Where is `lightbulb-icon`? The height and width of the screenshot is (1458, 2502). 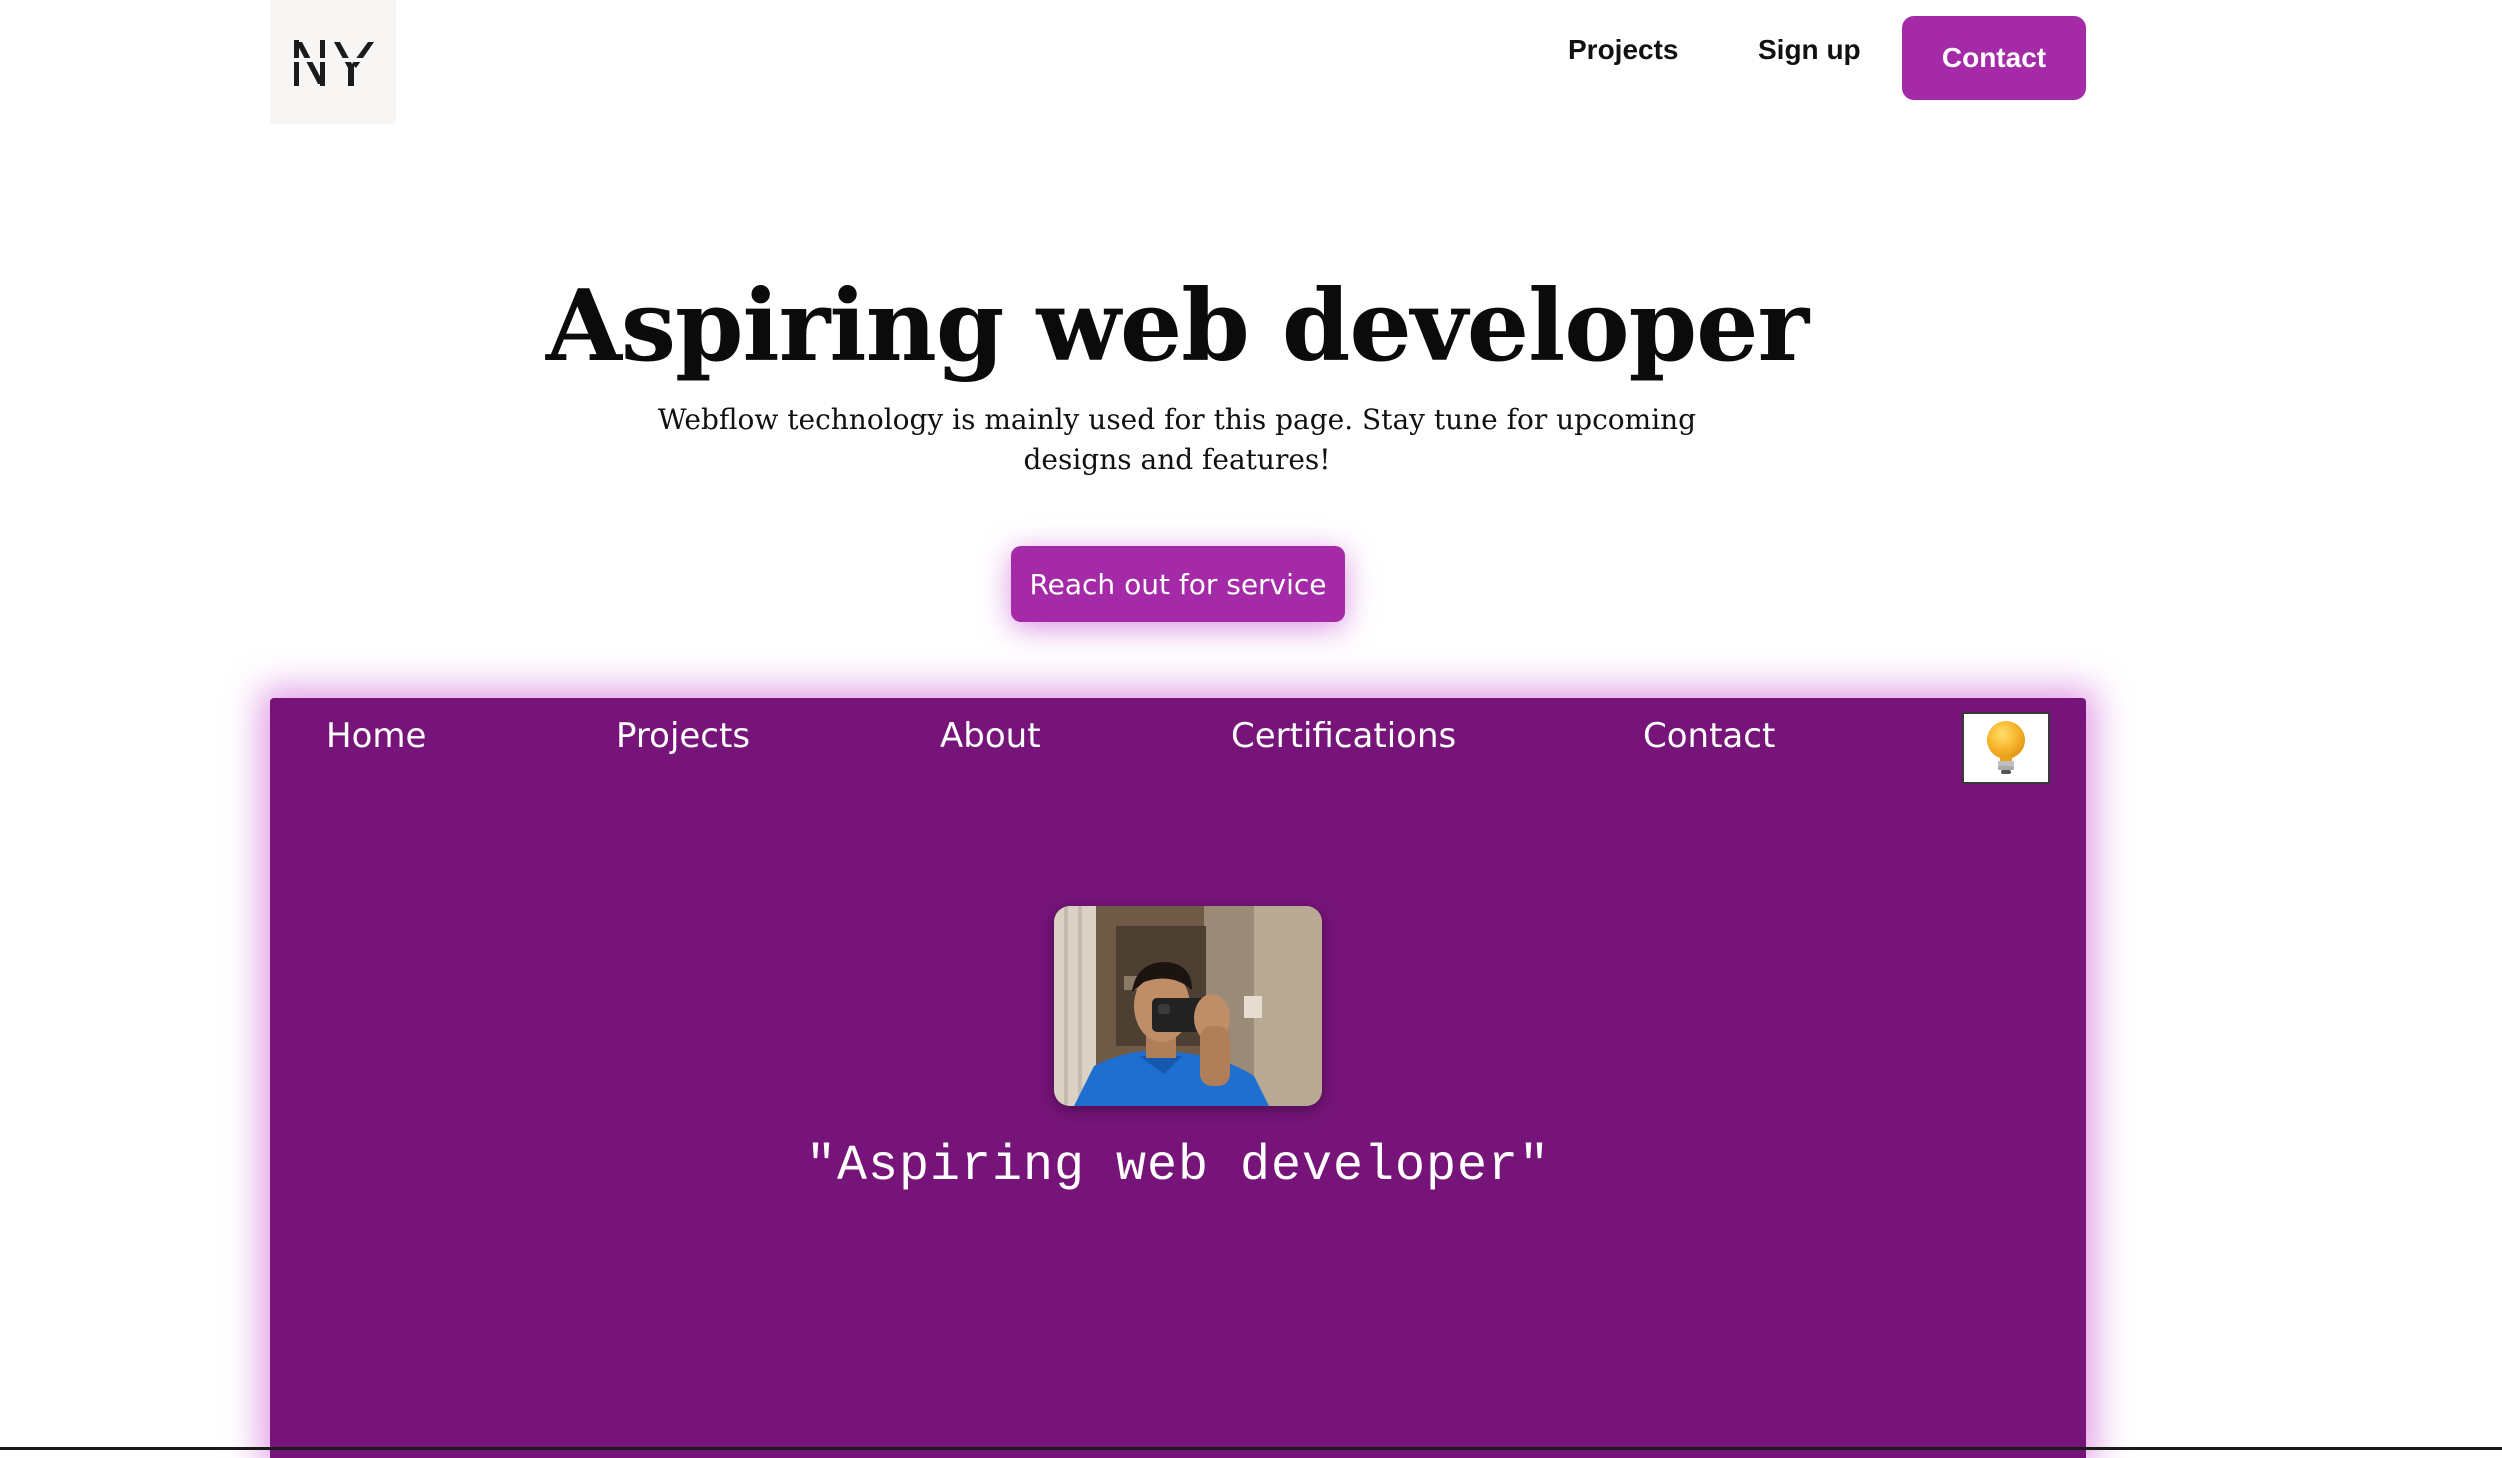 lightbulb-icon is located at coordinates (2006, 747).